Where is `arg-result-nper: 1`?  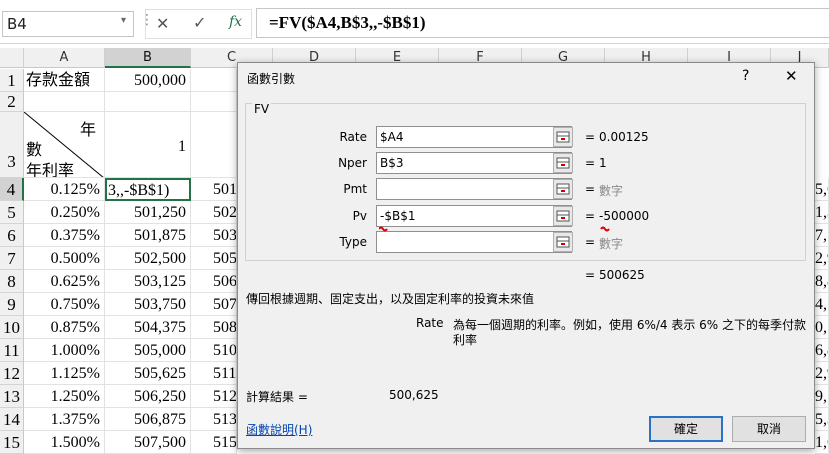
arg-result-nper: 1 is located at coordinates (603, 163).